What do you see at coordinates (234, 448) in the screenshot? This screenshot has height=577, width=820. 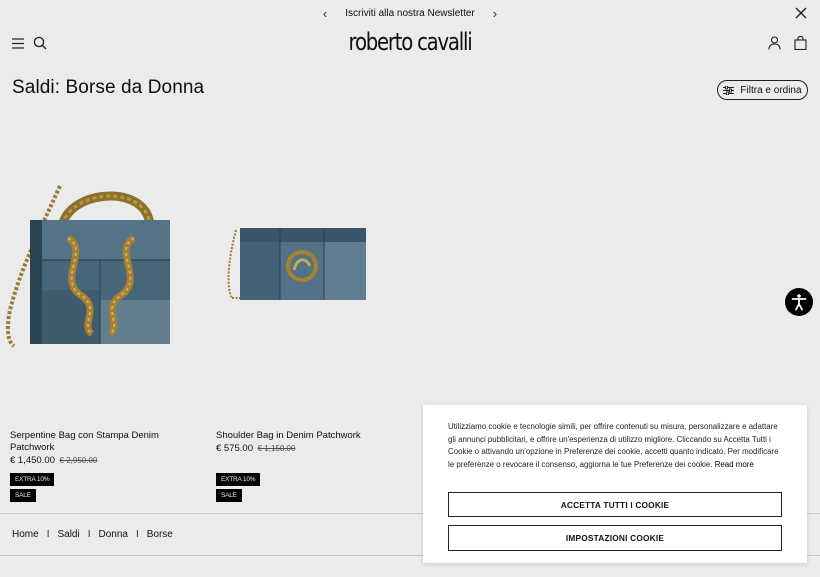 I see `product-price: € 575.00` at bounding box center [234, 448].